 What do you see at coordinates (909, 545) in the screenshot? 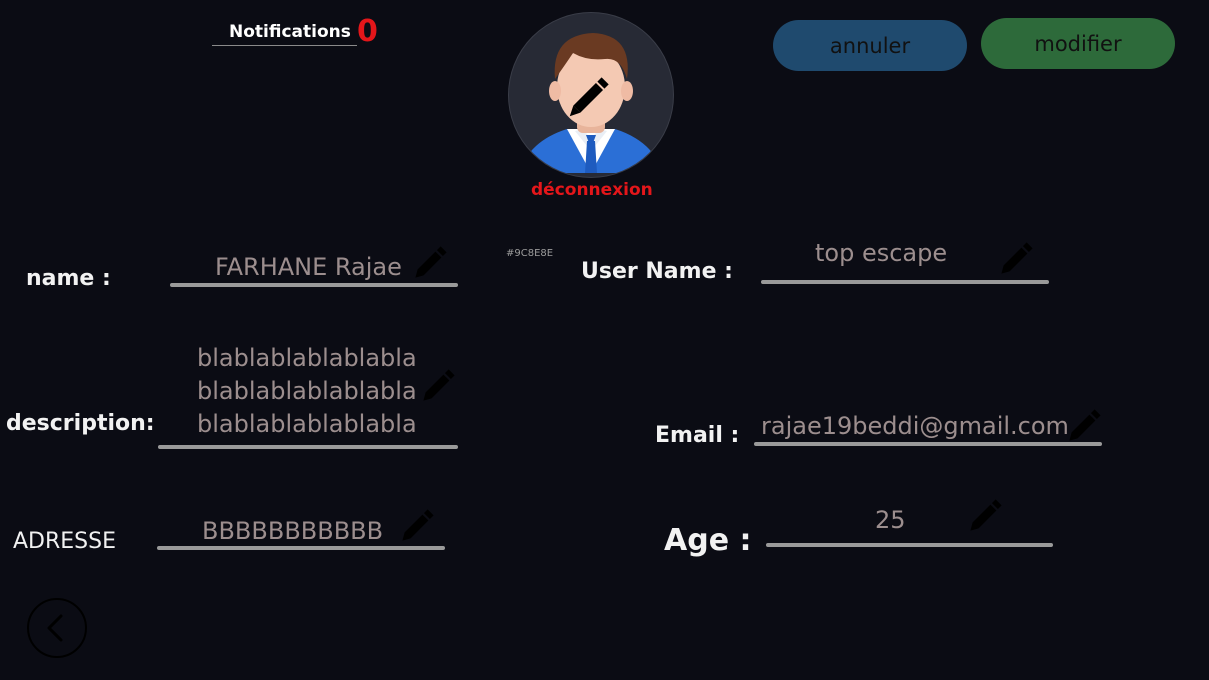
I see `age-underline` at bounding box center [909, 545].